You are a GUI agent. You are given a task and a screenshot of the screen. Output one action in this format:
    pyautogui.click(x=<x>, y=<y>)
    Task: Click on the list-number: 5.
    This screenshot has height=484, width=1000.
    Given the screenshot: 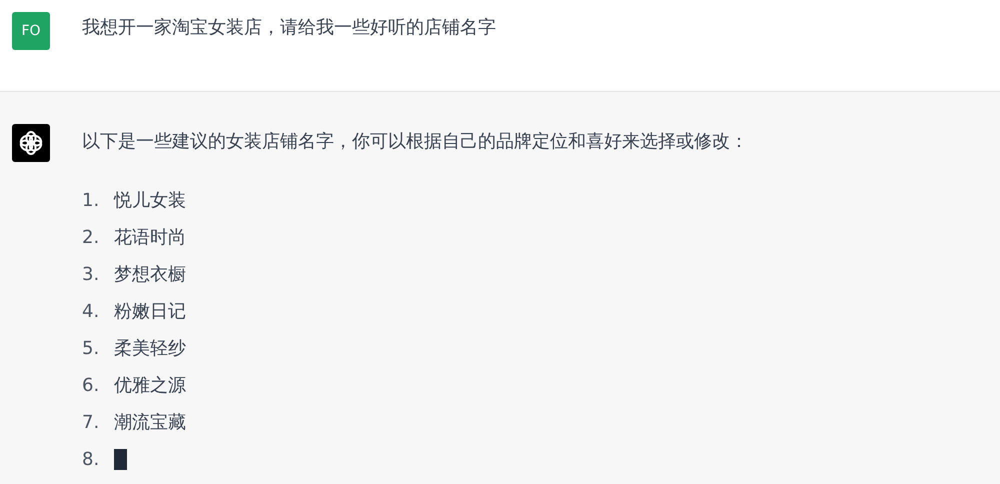 What is the action you would take?
    pyautogui.click(x=91, y=349)
    